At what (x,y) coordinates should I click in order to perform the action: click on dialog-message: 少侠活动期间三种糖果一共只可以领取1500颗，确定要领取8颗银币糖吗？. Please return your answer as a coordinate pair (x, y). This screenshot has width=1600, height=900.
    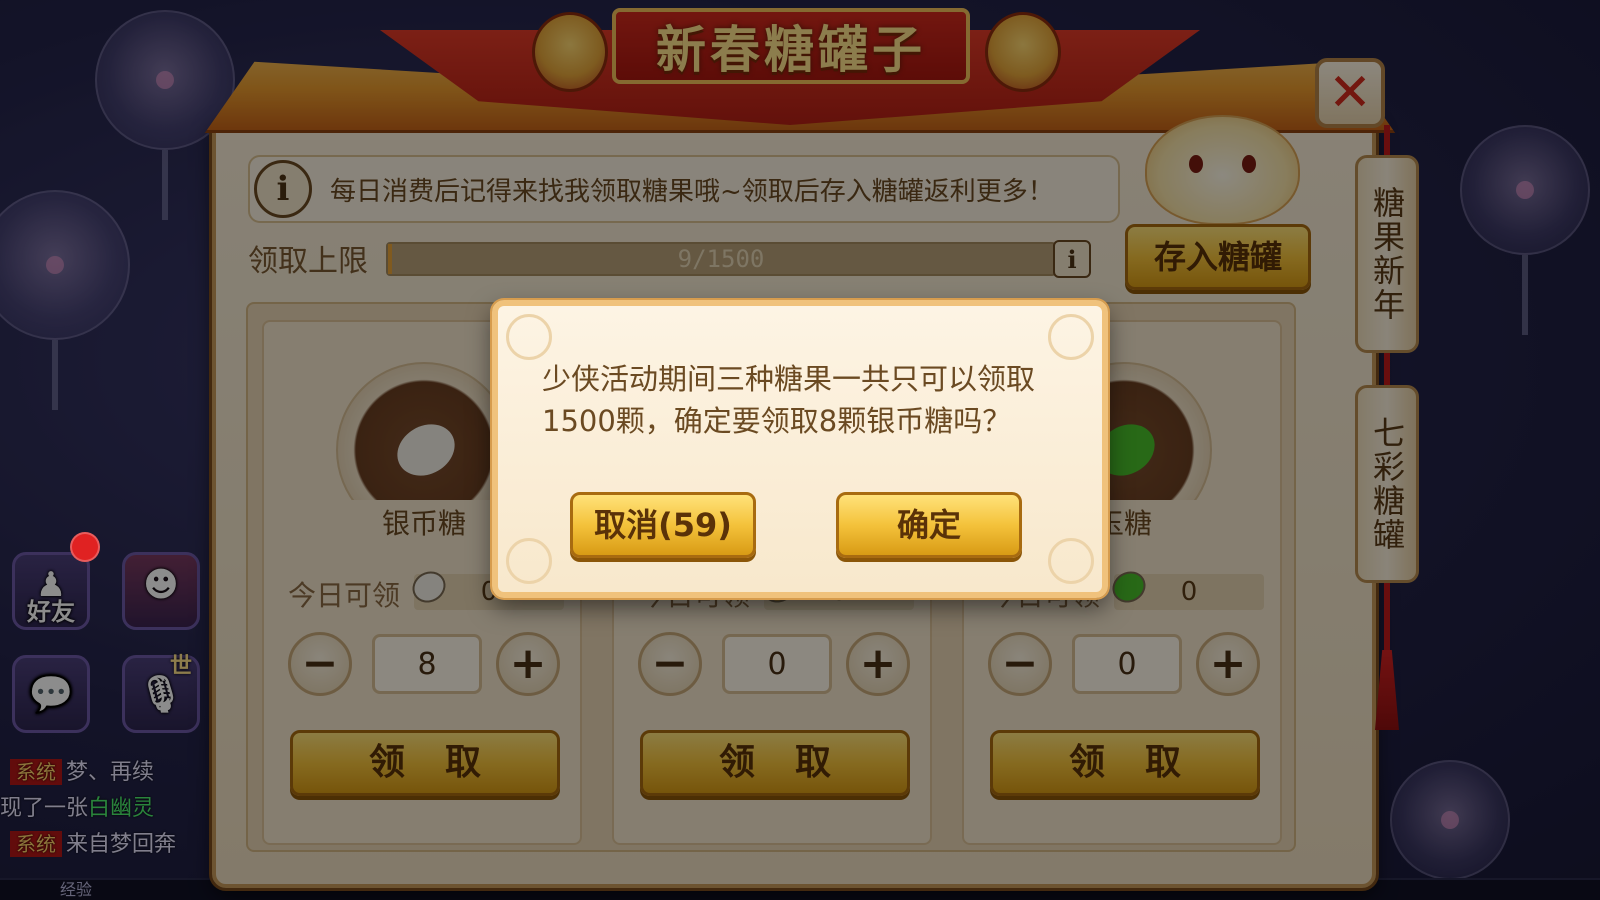
    Looking at the image, I should click on (789, 400).